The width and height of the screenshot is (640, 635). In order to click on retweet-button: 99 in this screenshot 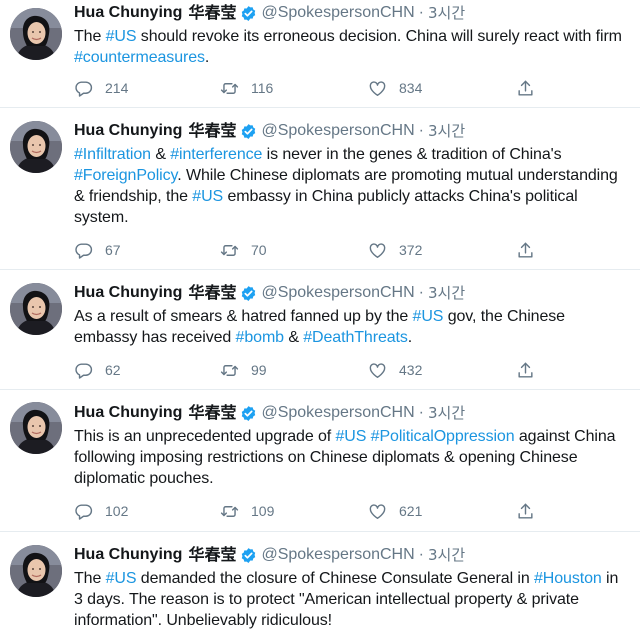, I will do `click(243, 370)`.